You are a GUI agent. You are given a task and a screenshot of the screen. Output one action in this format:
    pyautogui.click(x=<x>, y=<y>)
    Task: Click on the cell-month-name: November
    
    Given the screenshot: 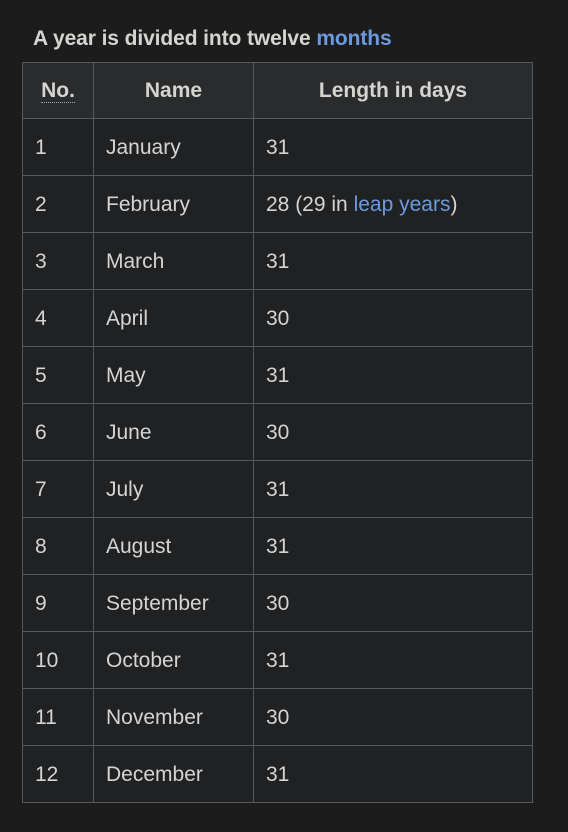 What is the action you would take?
    pyautogui.click(x=173, y=717)
    